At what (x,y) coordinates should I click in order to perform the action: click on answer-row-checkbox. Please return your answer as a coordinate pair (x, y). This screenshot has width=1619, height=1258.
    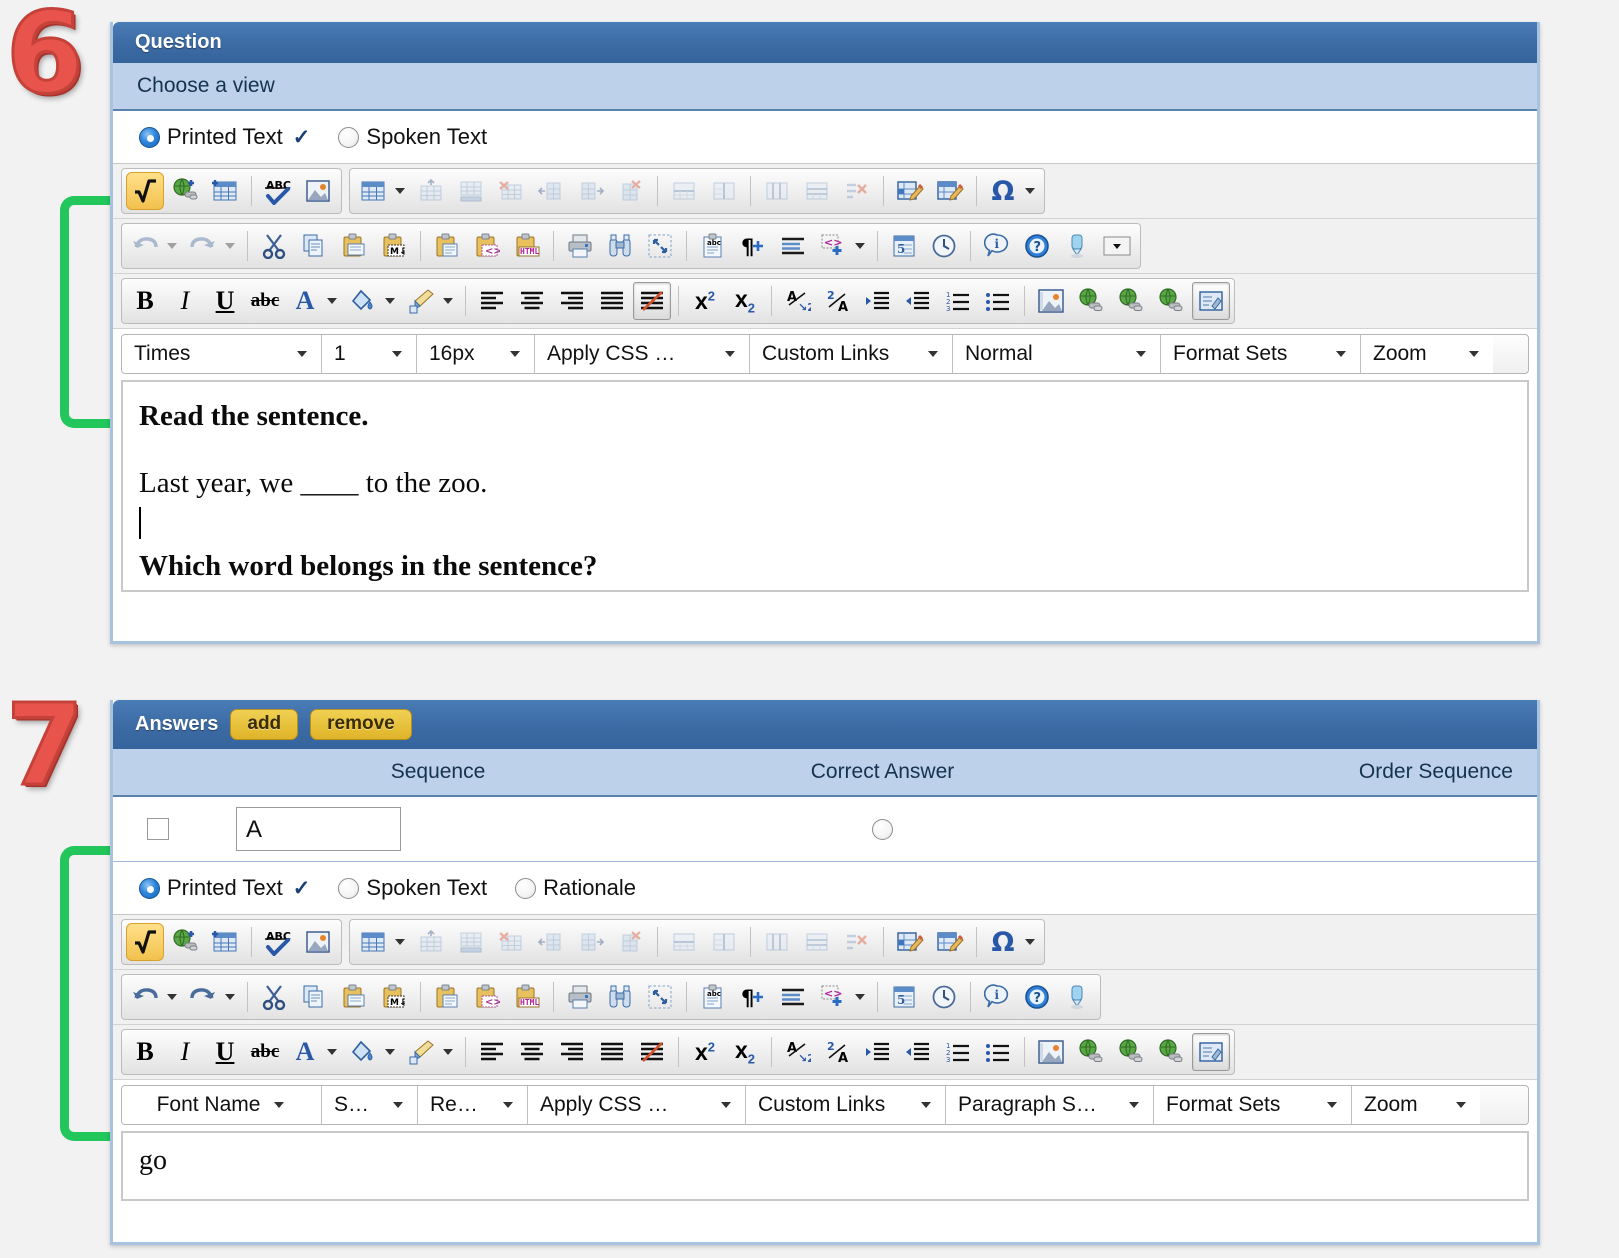
    Looking at the image, I should click on (158, 829).